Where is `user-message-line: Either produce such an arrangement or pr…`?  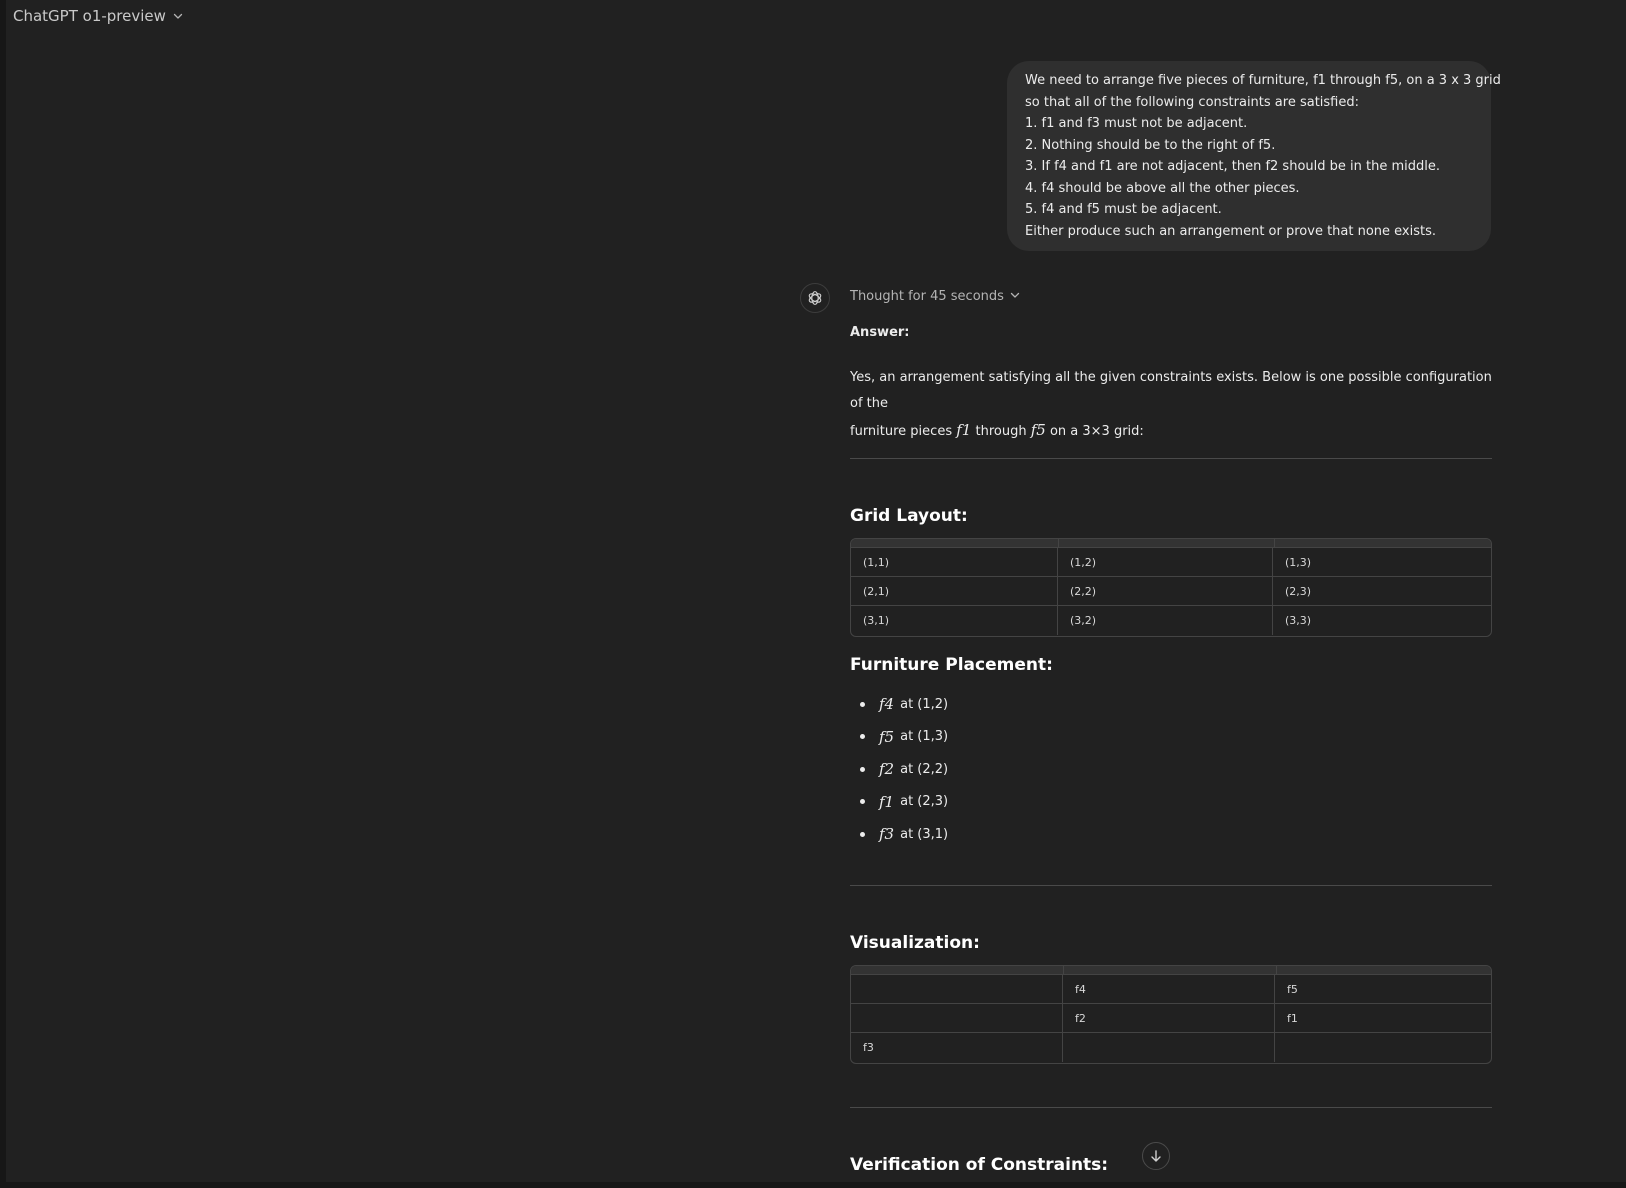
user-message-line: Either produce such an arrangement or pr… is located at coordinates (1231, 231).